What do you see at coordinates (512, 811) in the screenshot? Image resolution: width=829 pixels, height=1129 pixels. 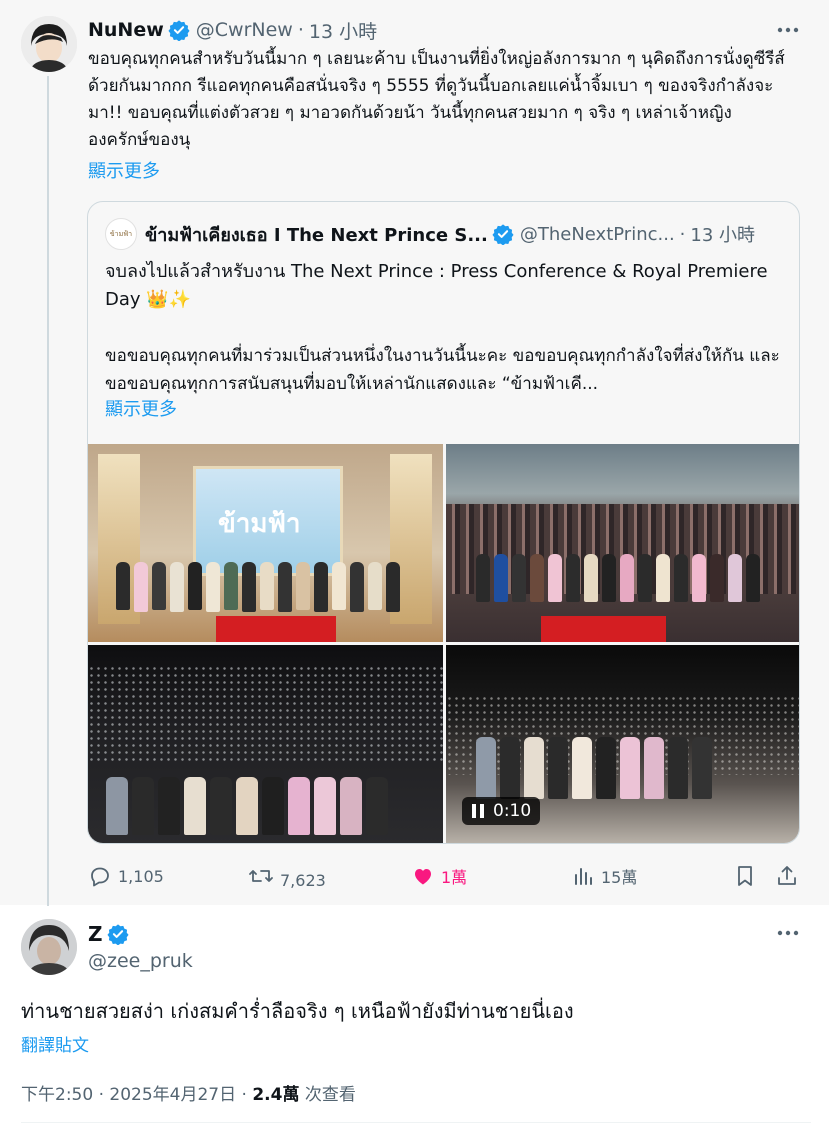 I see `video-time: 0:10` at bounding box center [512, 811].